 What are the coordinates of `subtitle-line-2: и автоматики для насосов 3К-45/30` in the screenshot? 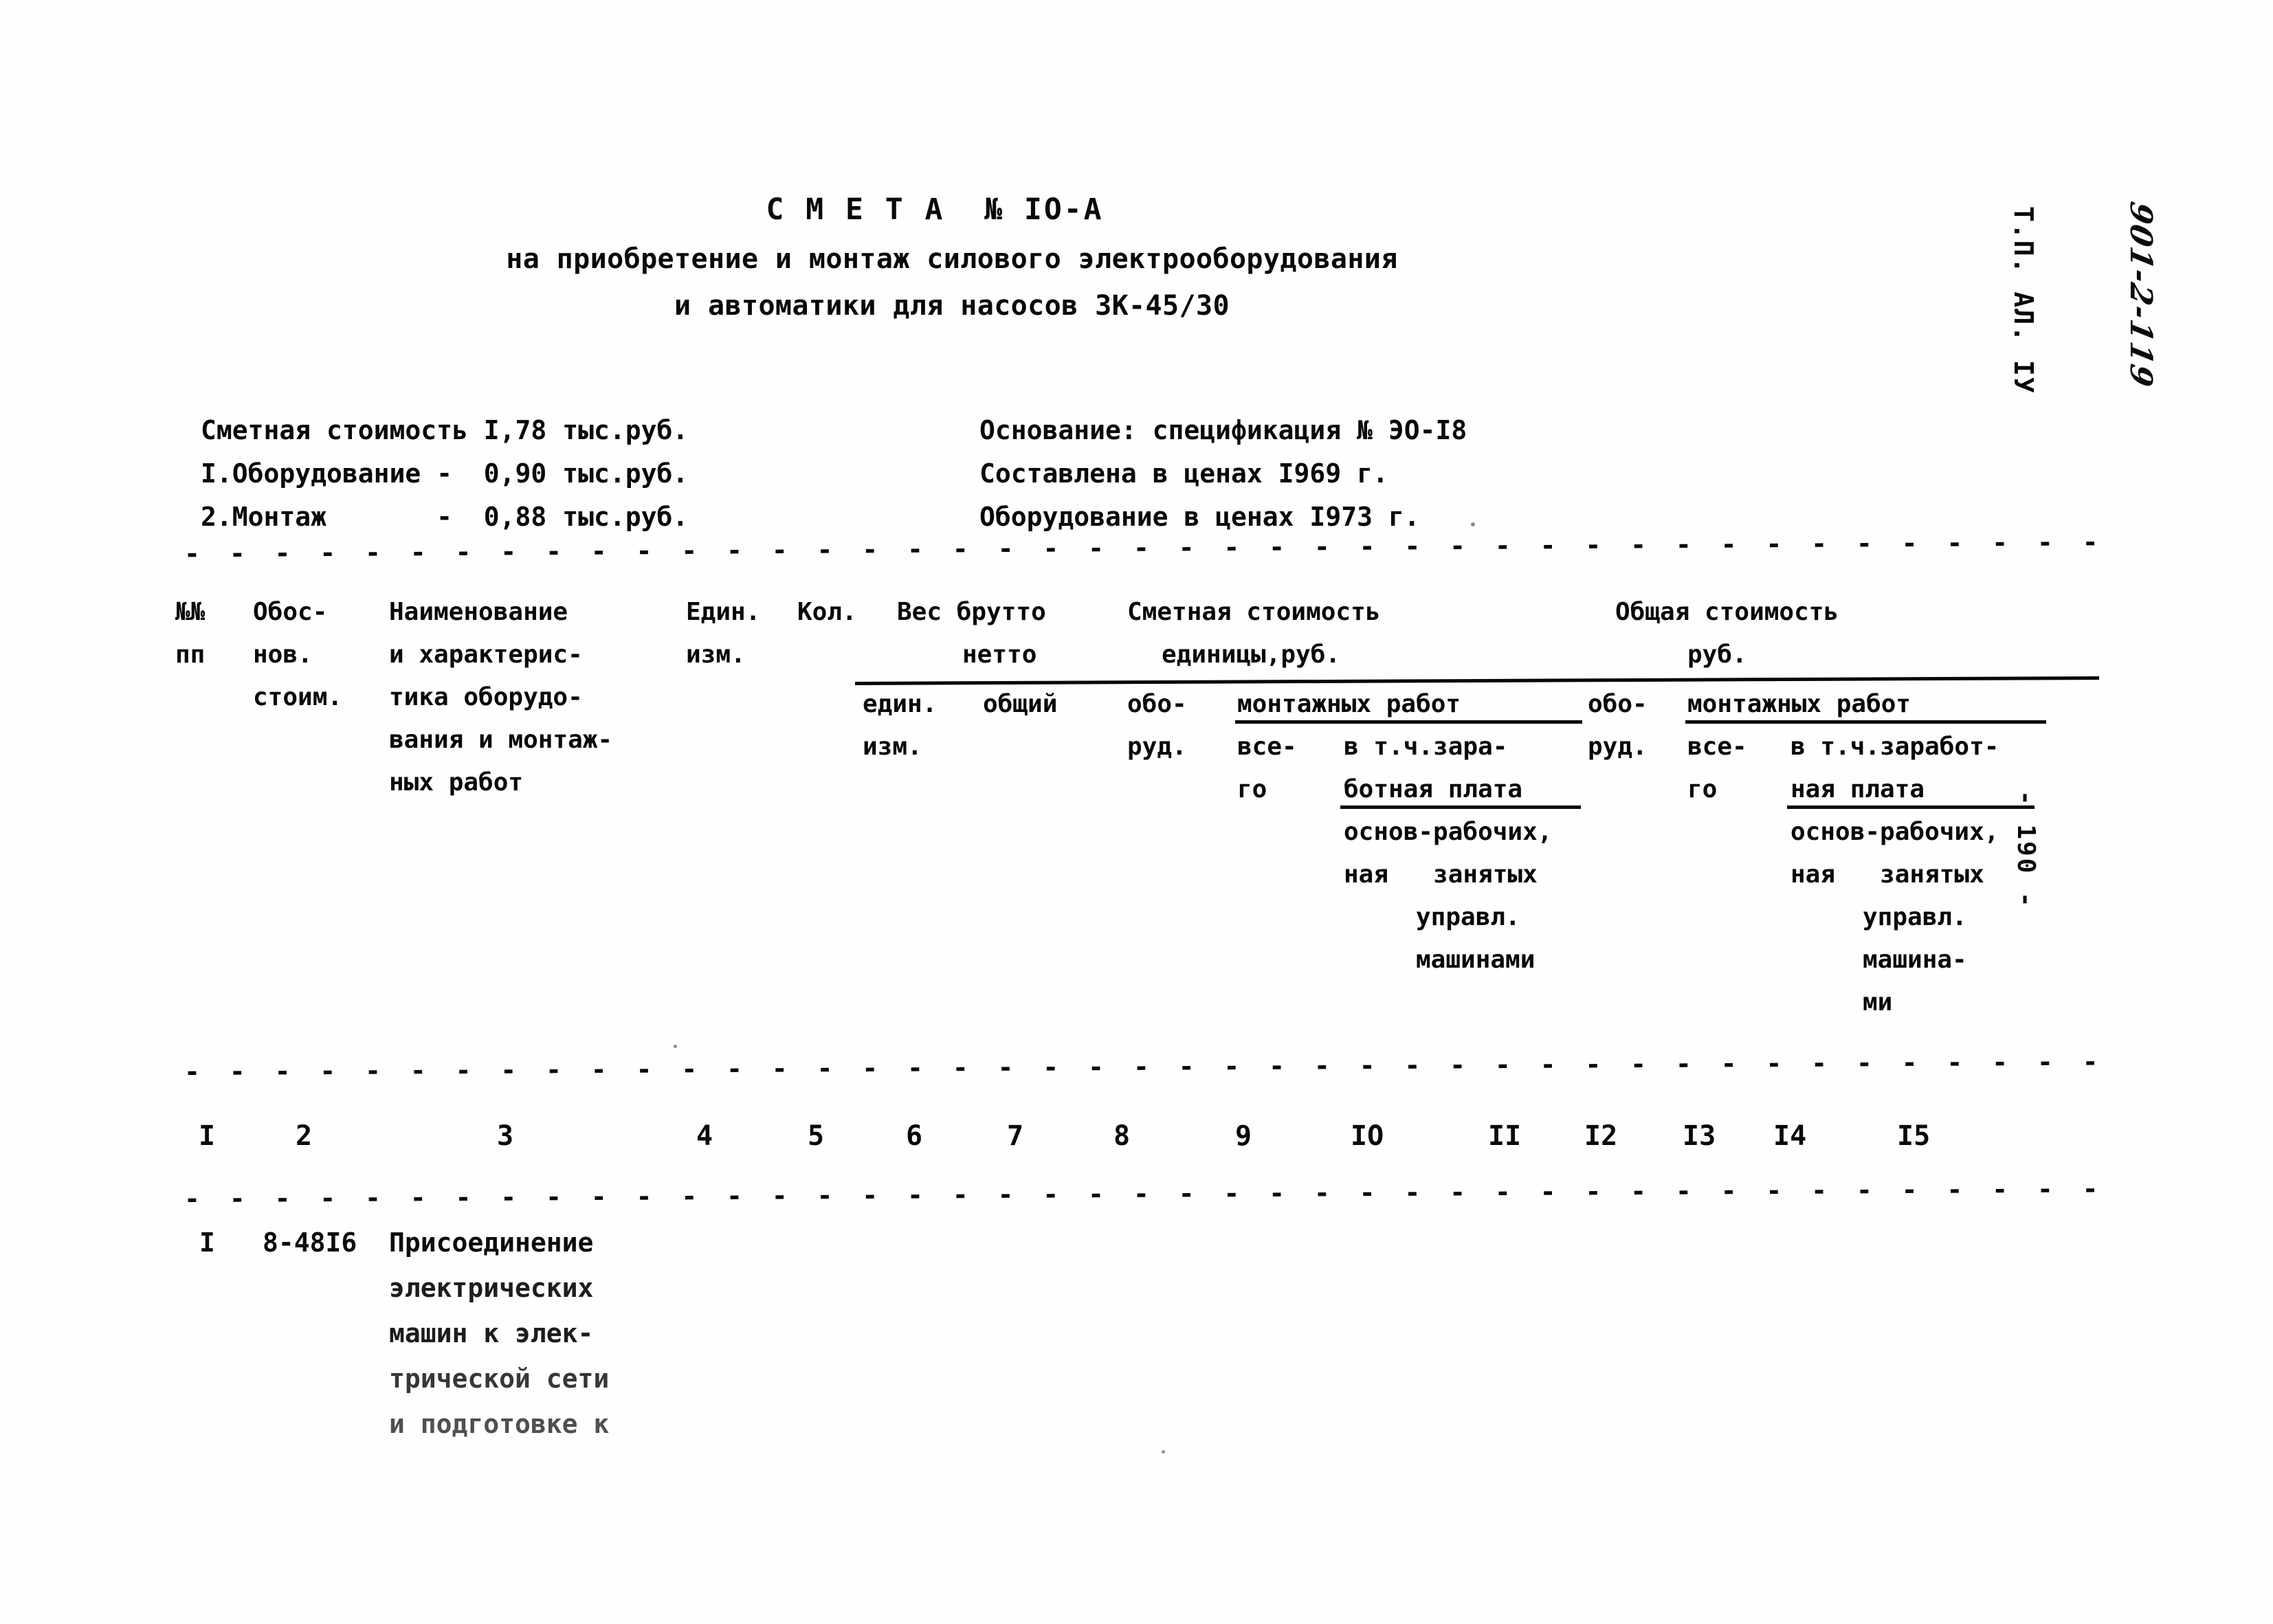 It's located at (952, 306).